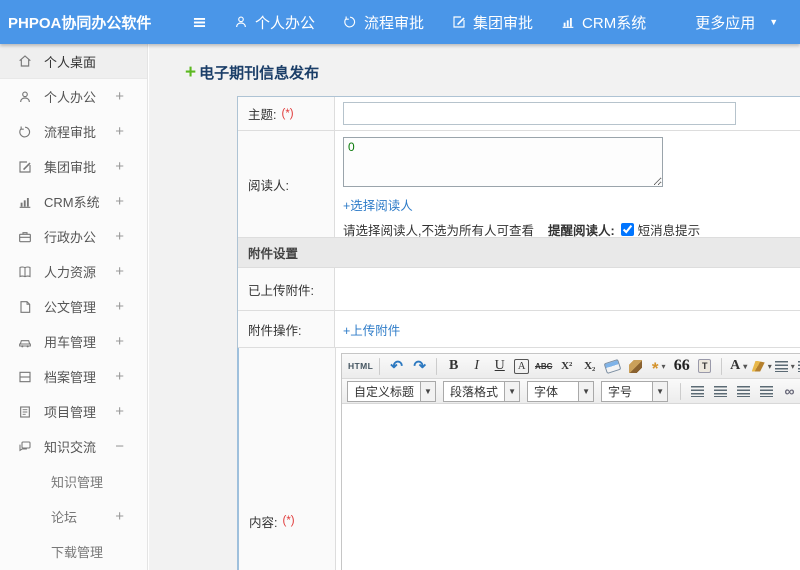  I want to click on paragraph-format-select: 段落格式 ▼, so click(482, 391).